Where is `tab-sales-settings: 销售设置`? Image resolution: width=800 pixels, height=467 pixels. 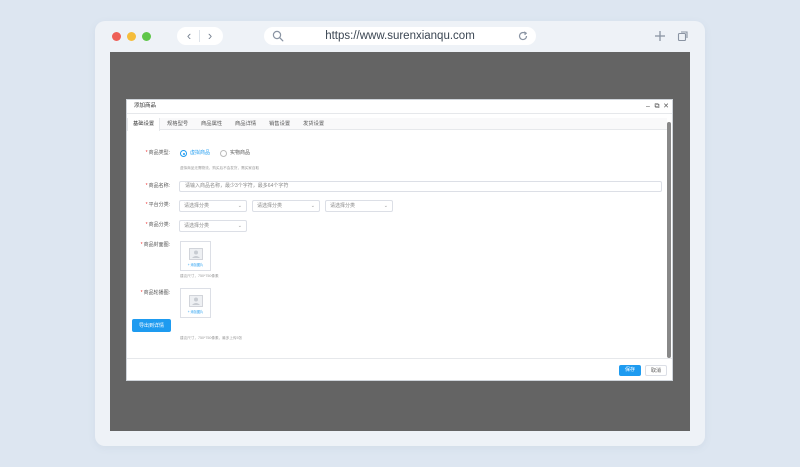 tab-sales-settings: 销售设置 is located at coordinates (279, 124).